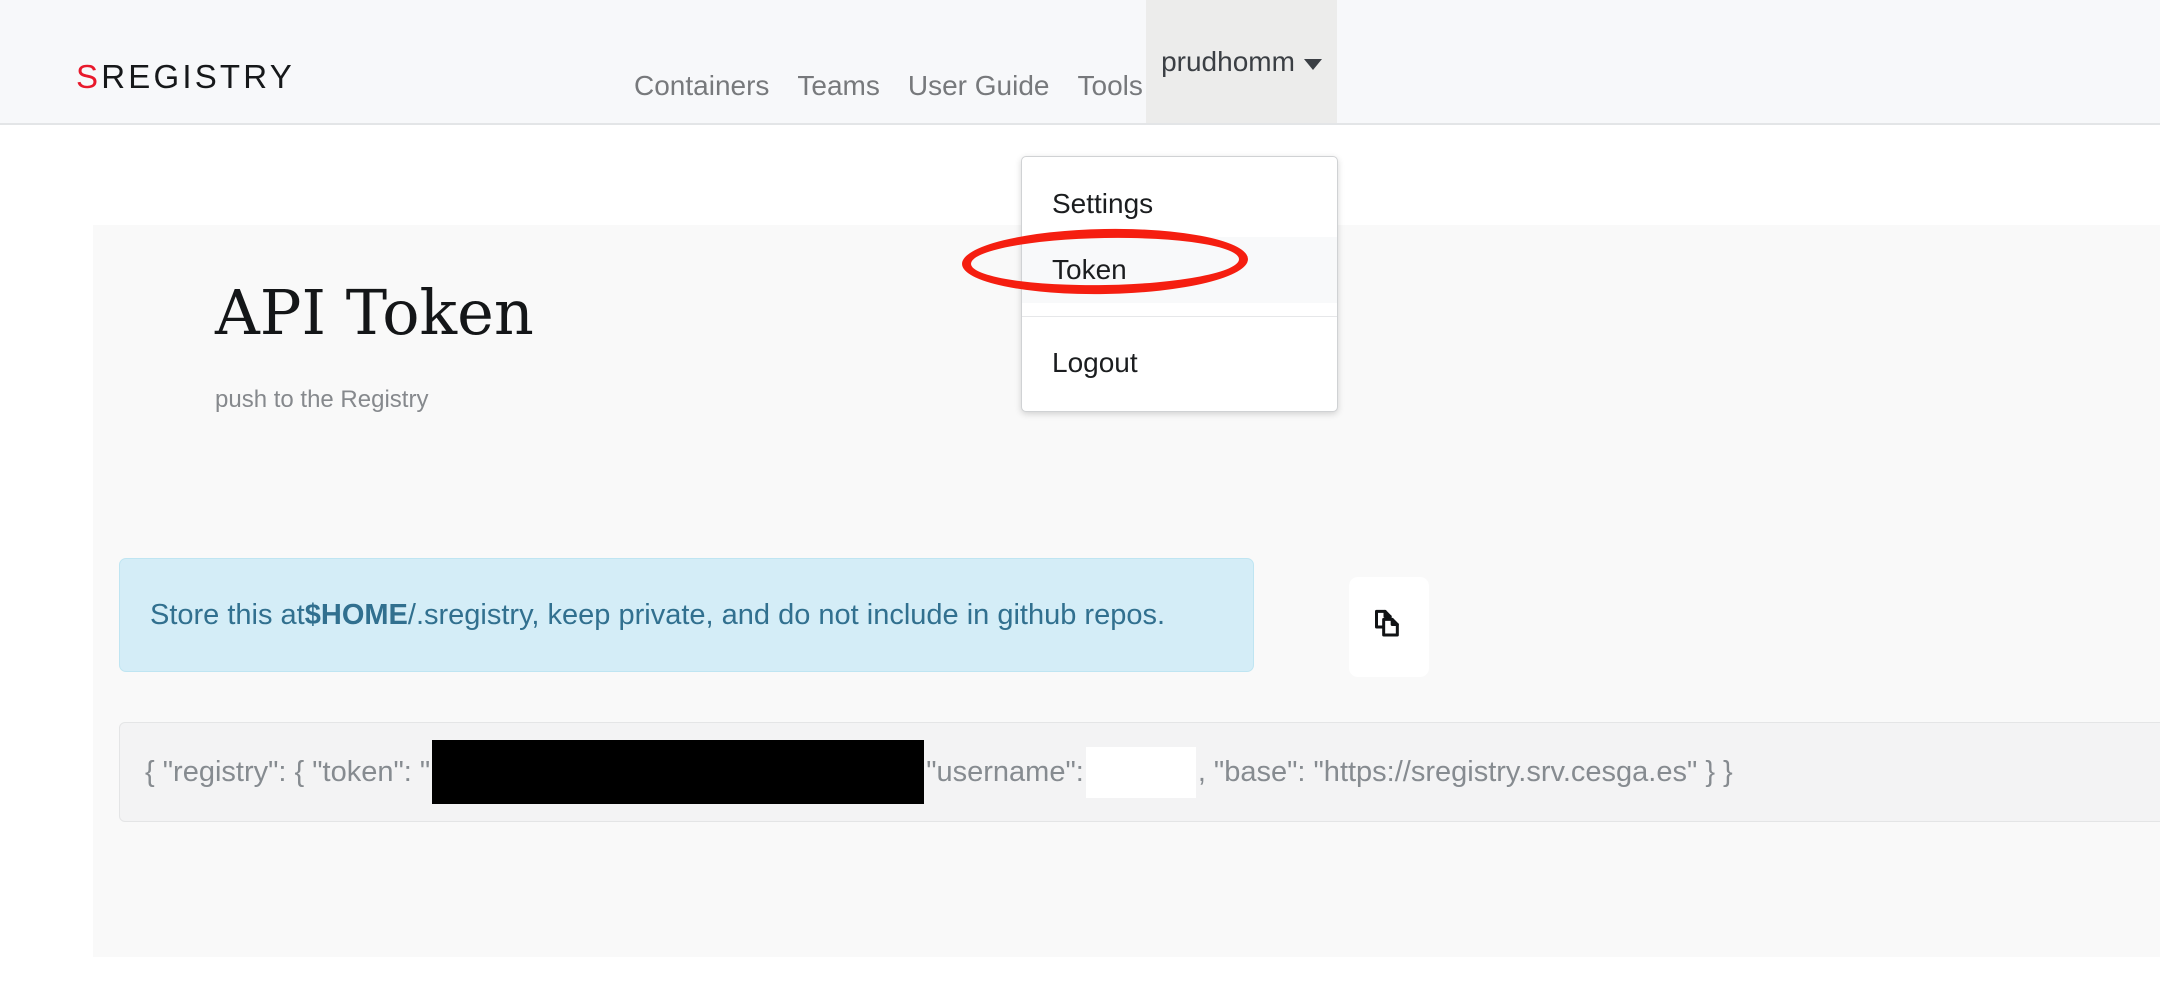 The width and height of the screenshot is (2160, 986). Describe the element at coordinates (1179, 270) in the screenshot. I see `dropdown-item-token: Token` at that location.